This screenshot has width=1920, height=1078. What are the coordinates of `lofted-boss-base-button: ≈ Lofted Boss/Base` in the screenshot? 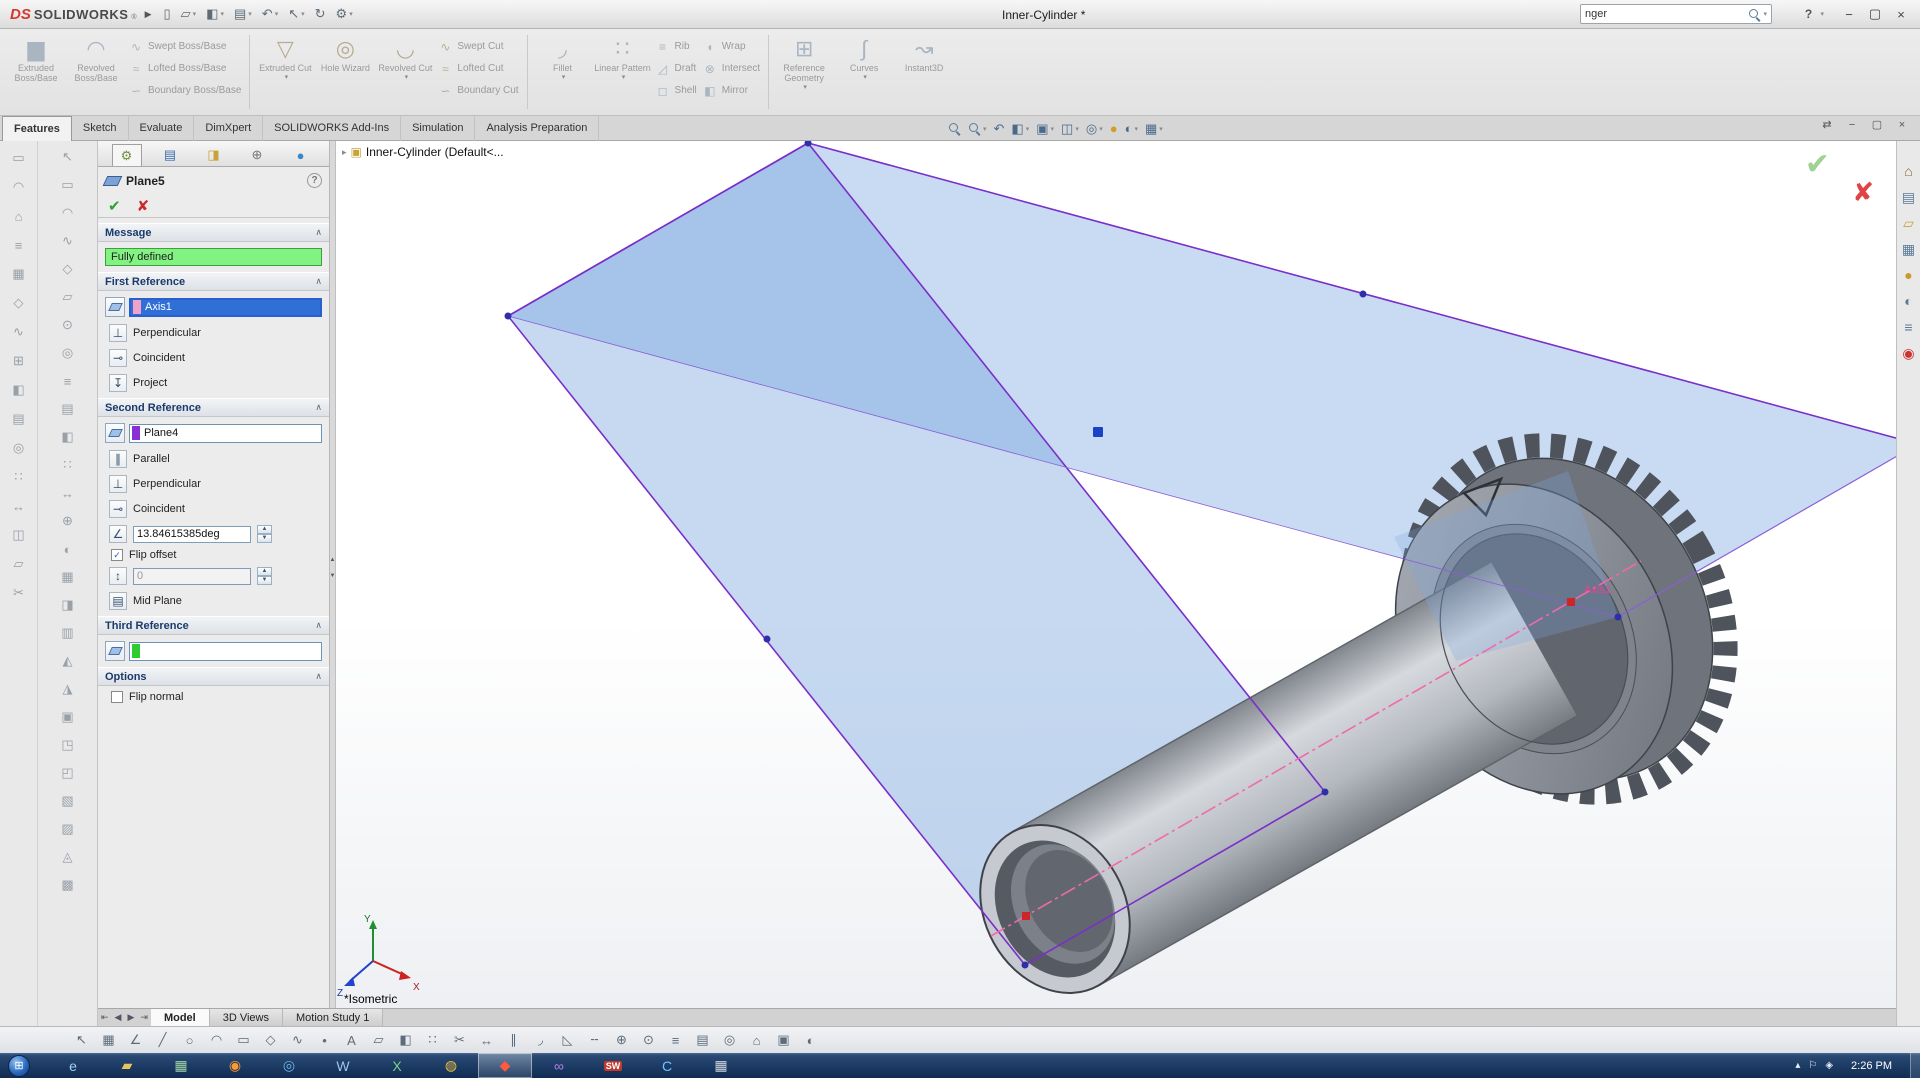 It's located at (185, 68).